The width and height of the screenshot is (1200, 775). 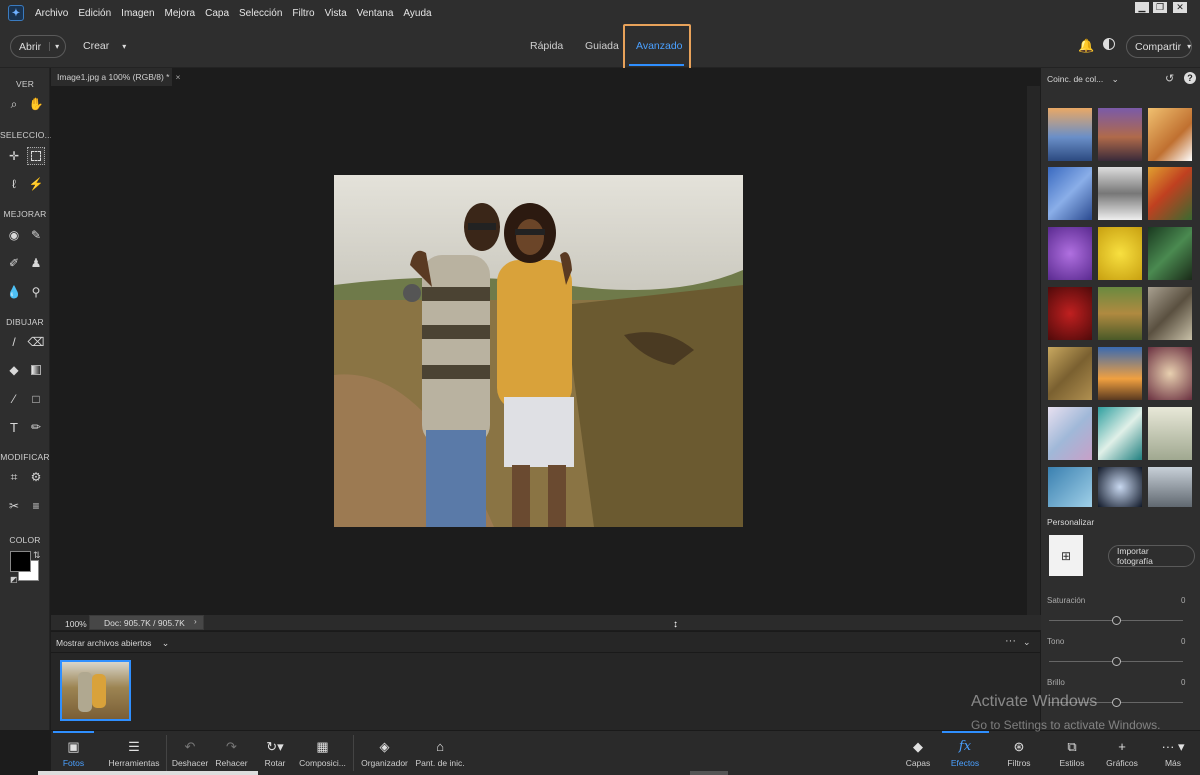 What do you see at coordinates (51, 13) in the screenshot?
I see `menu-archivo: Archivo` at bounding box center [51, 13].